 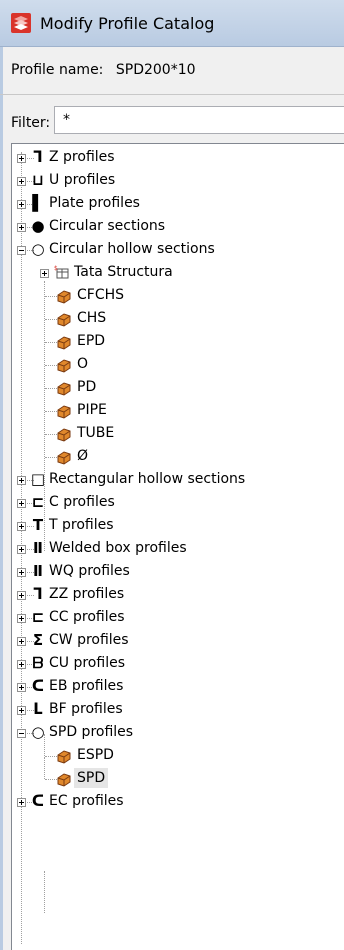 I want to click on eb-profile-icon: ᑕ, so click(x=38, y=686).